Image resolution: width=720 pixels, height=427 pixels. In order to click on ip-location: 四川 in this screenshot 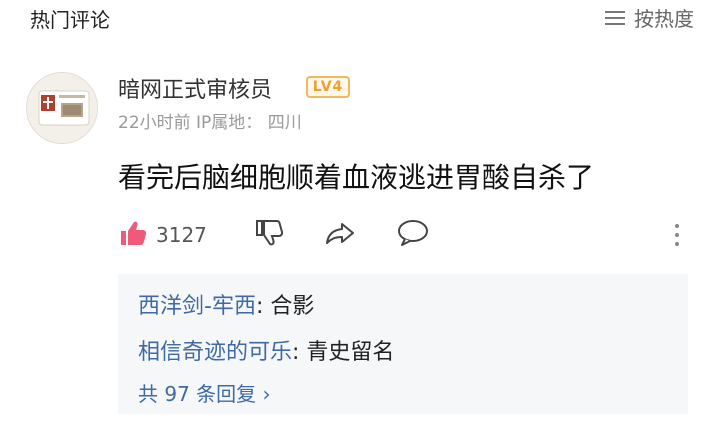, I will do `click(284, 123)`.